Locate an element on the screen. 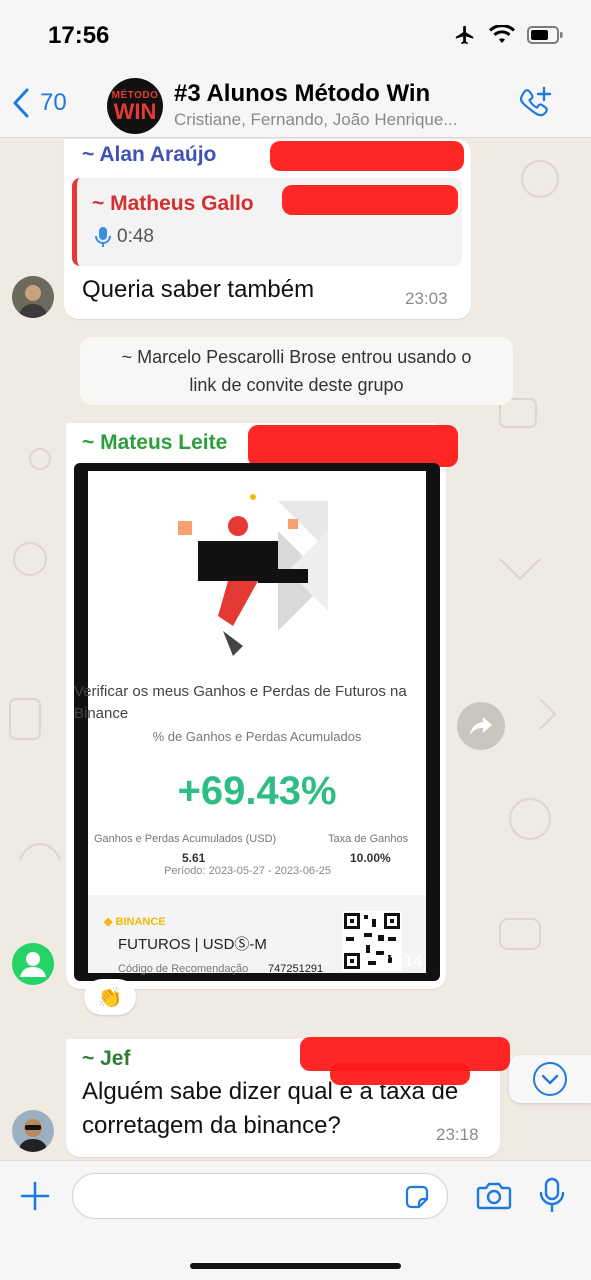 The height and width of the screenshot is (1280, 591). referral-label: Código de Recomendação is located at coordinates (183, 969).